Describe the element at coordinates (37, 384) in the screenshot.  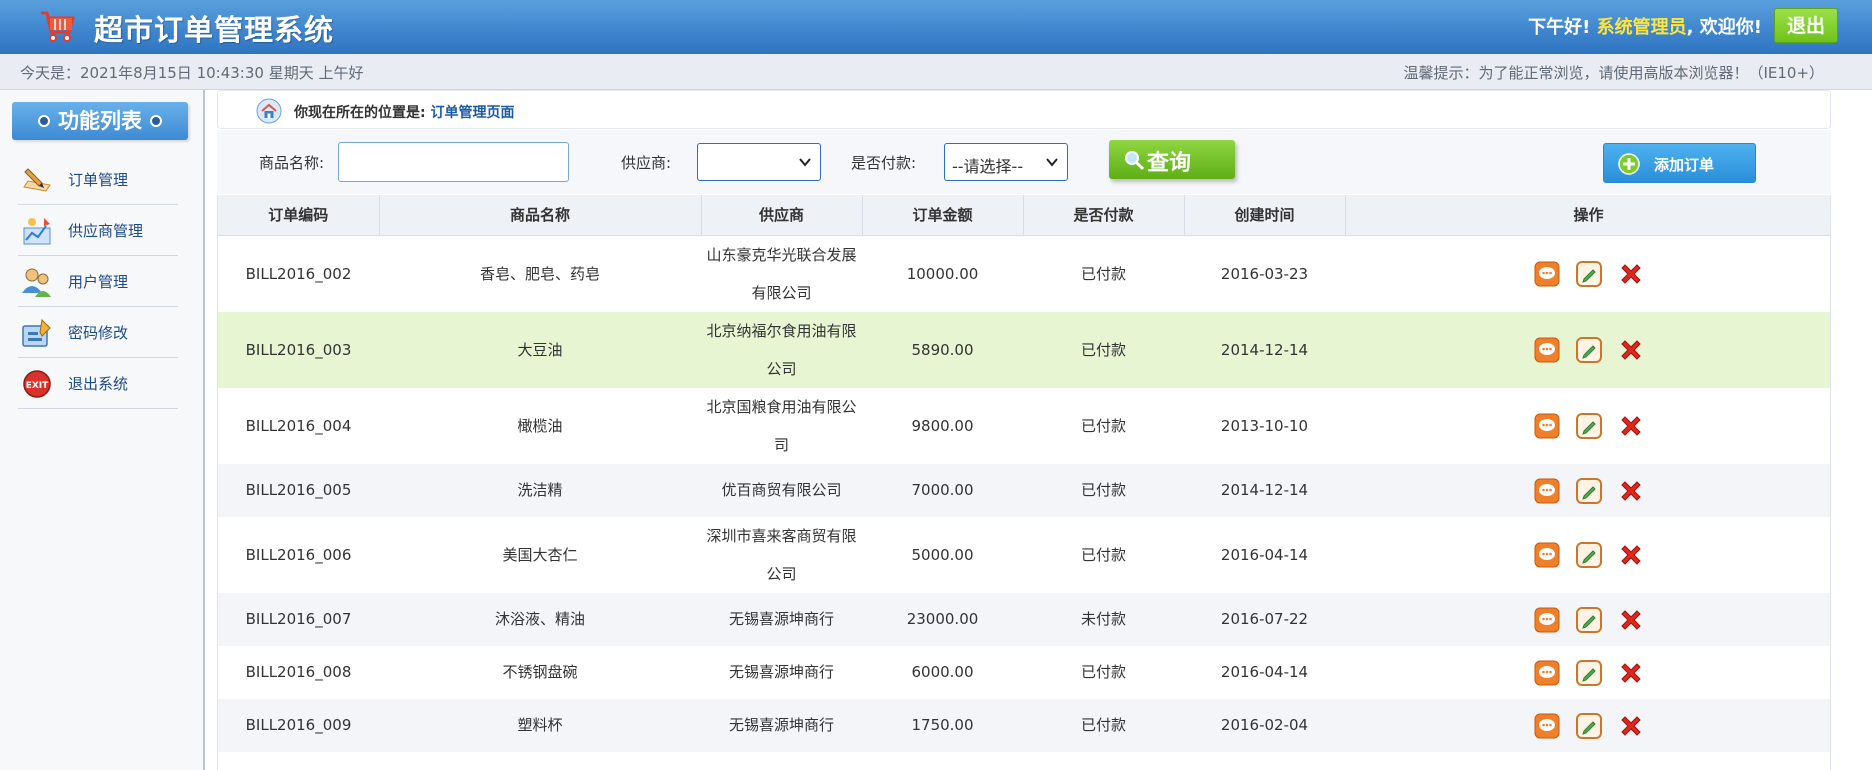
I see `exit-icon: EXIT` at that location.